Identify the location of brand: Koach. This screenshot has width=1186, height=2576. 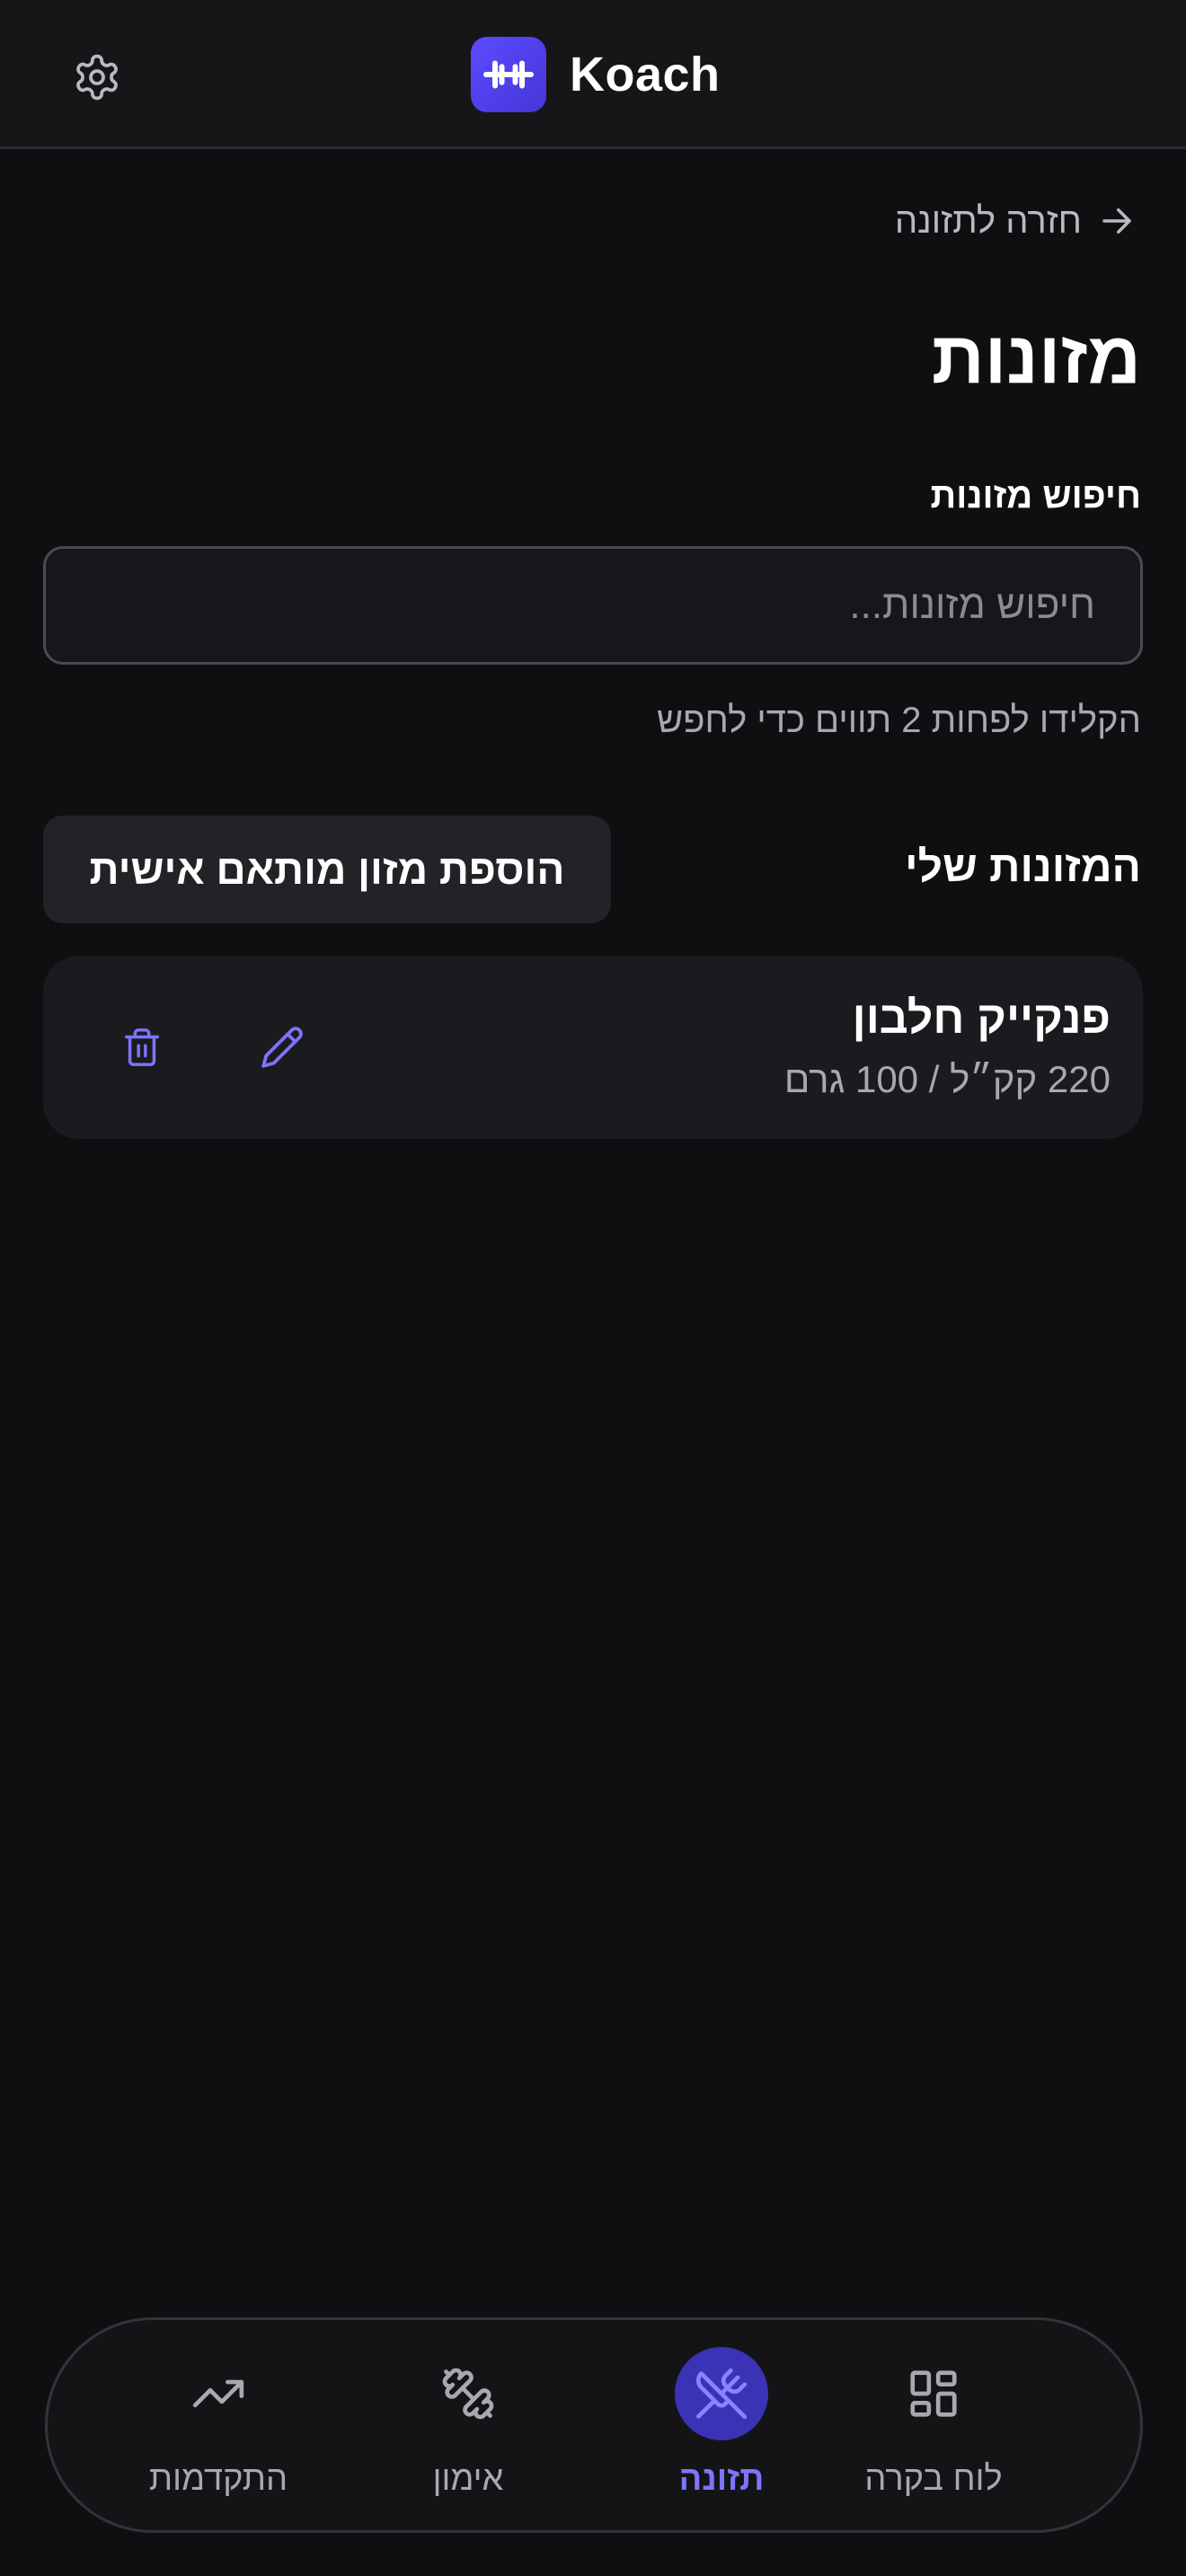
(596, 74).